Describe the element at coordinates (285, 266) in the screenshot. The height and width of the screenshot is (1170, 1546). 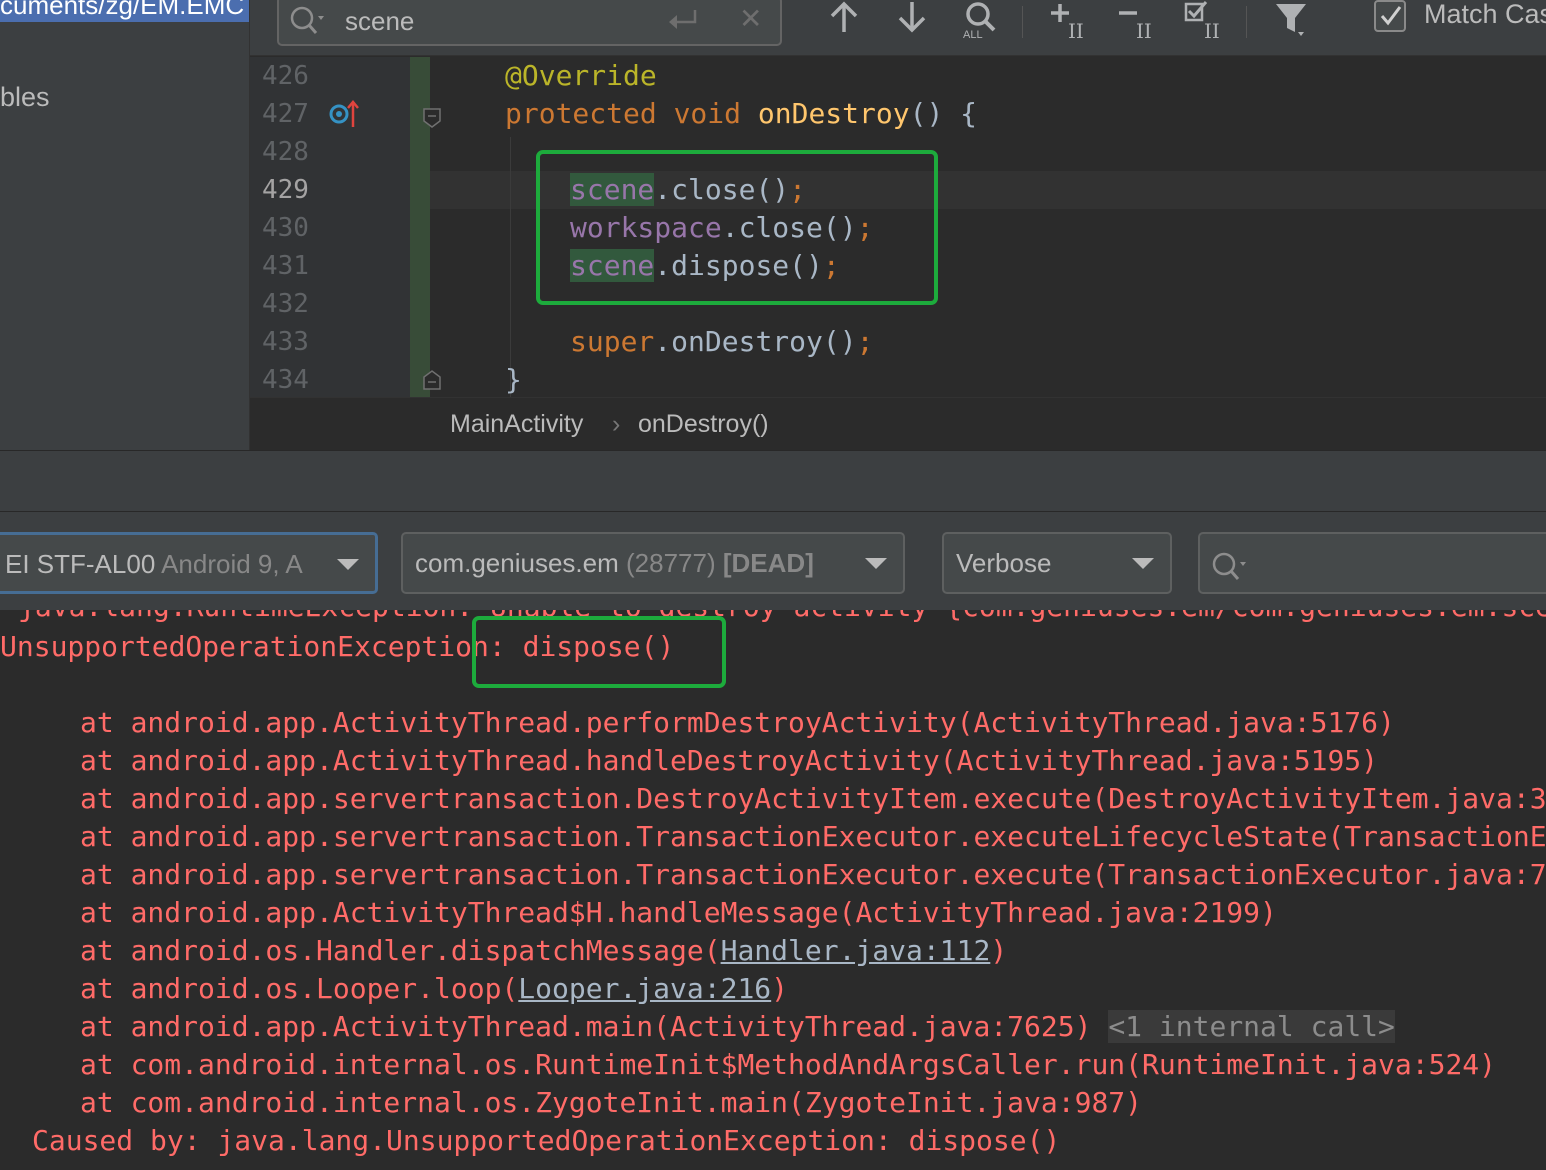
I see `line-number: 431` at that location.